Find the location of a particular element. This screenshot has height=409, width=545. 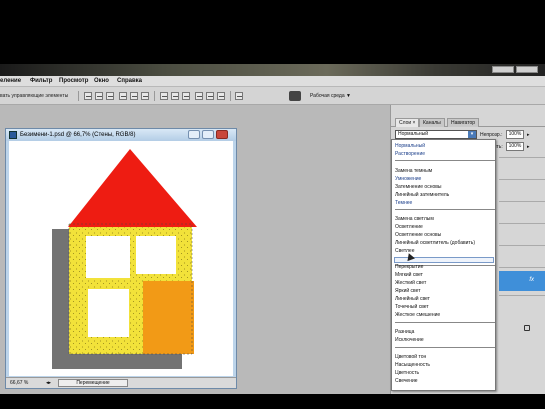

show-transform-controls-label: вать управляющие элементы is located at coordinates (34, 96).